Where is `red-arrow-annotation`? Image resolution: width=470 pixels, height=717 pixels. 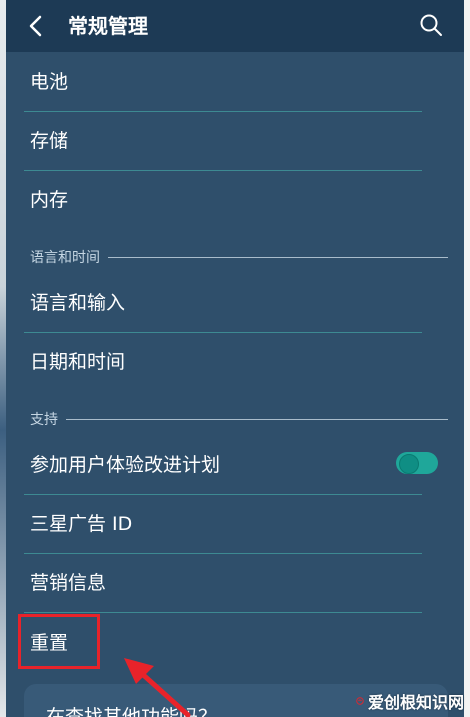
red-arrow-annotation is located at coordinates (157, 687).